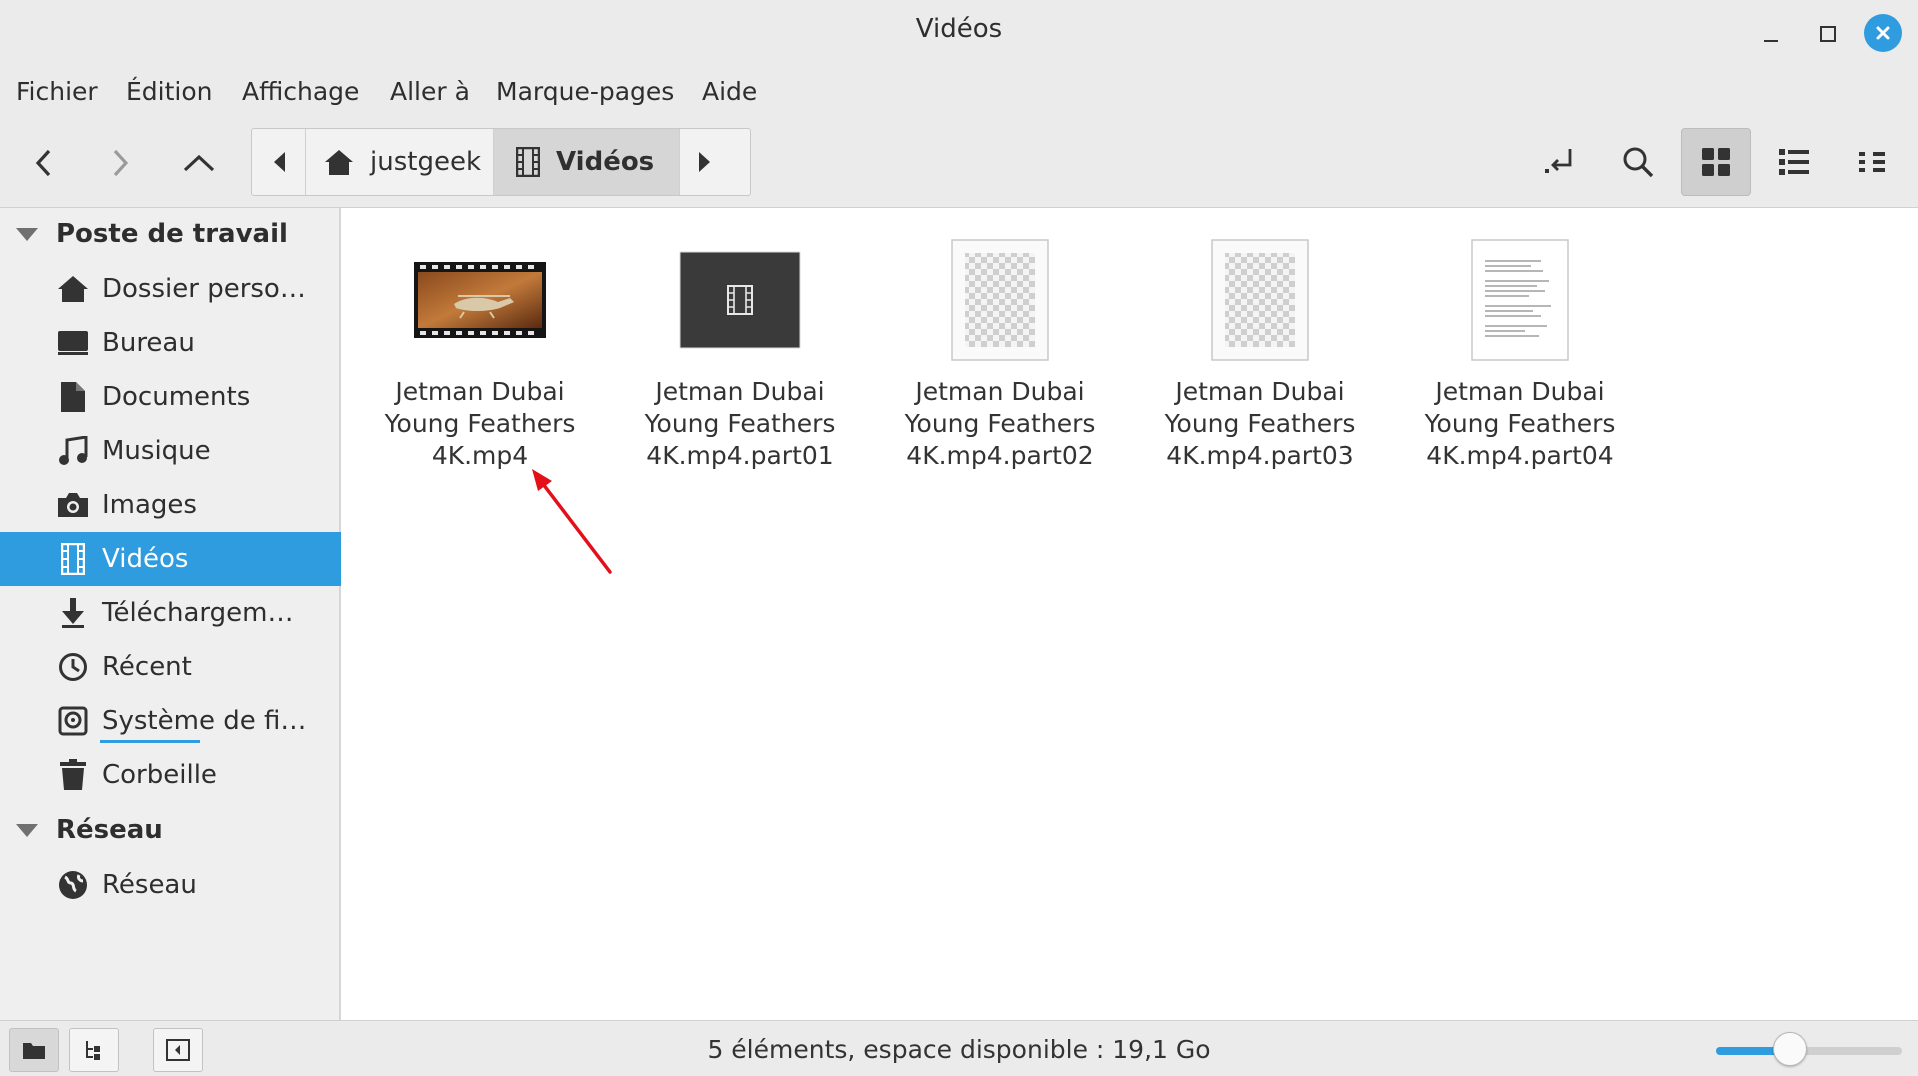 Image resolution: width=1918 pixels, height=1076 pixels. Describe the element at coordinates (740, 423) in the screenshot. I see `file-name: Jetman Dubai Young Feathers 4K.mp4.part01` at that location.